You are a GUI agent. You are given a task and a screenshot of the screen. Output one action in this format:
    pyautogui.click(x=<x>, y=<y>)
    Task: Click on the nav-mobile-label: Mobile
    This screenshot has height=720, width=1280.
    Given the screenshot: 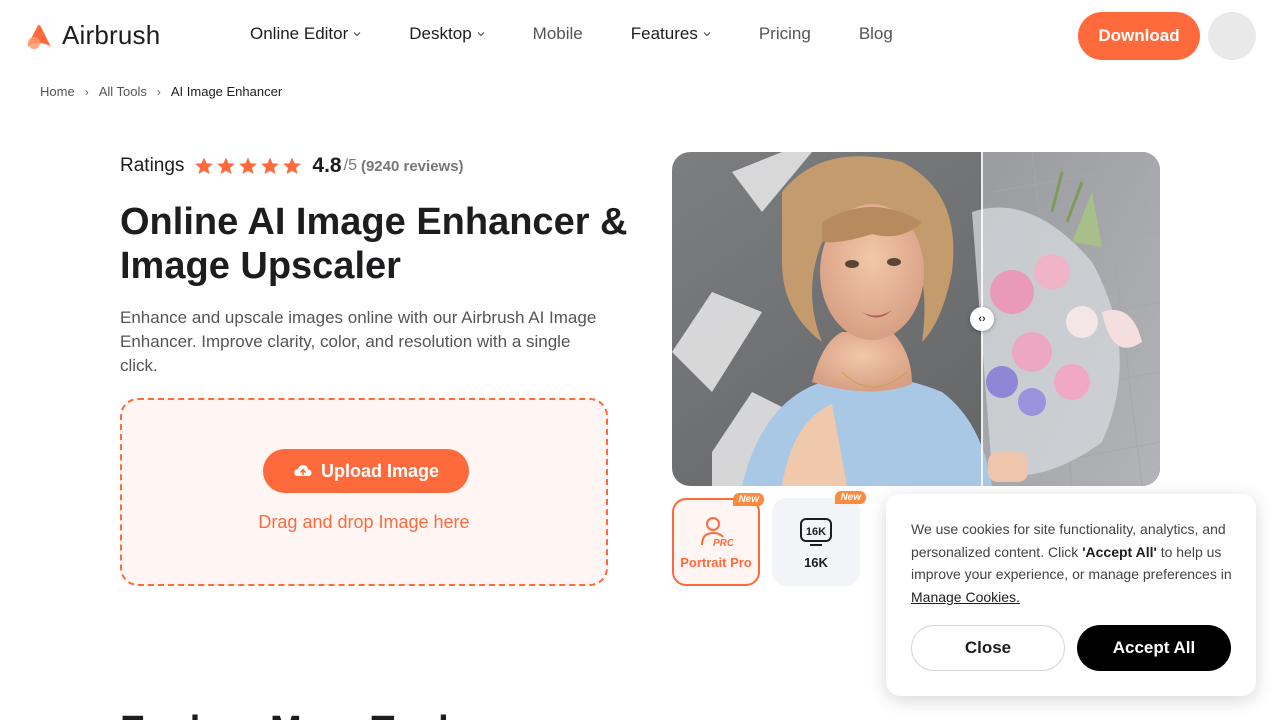 What is the action you would take?
    pyautogui.click(x=557, y=33)
    